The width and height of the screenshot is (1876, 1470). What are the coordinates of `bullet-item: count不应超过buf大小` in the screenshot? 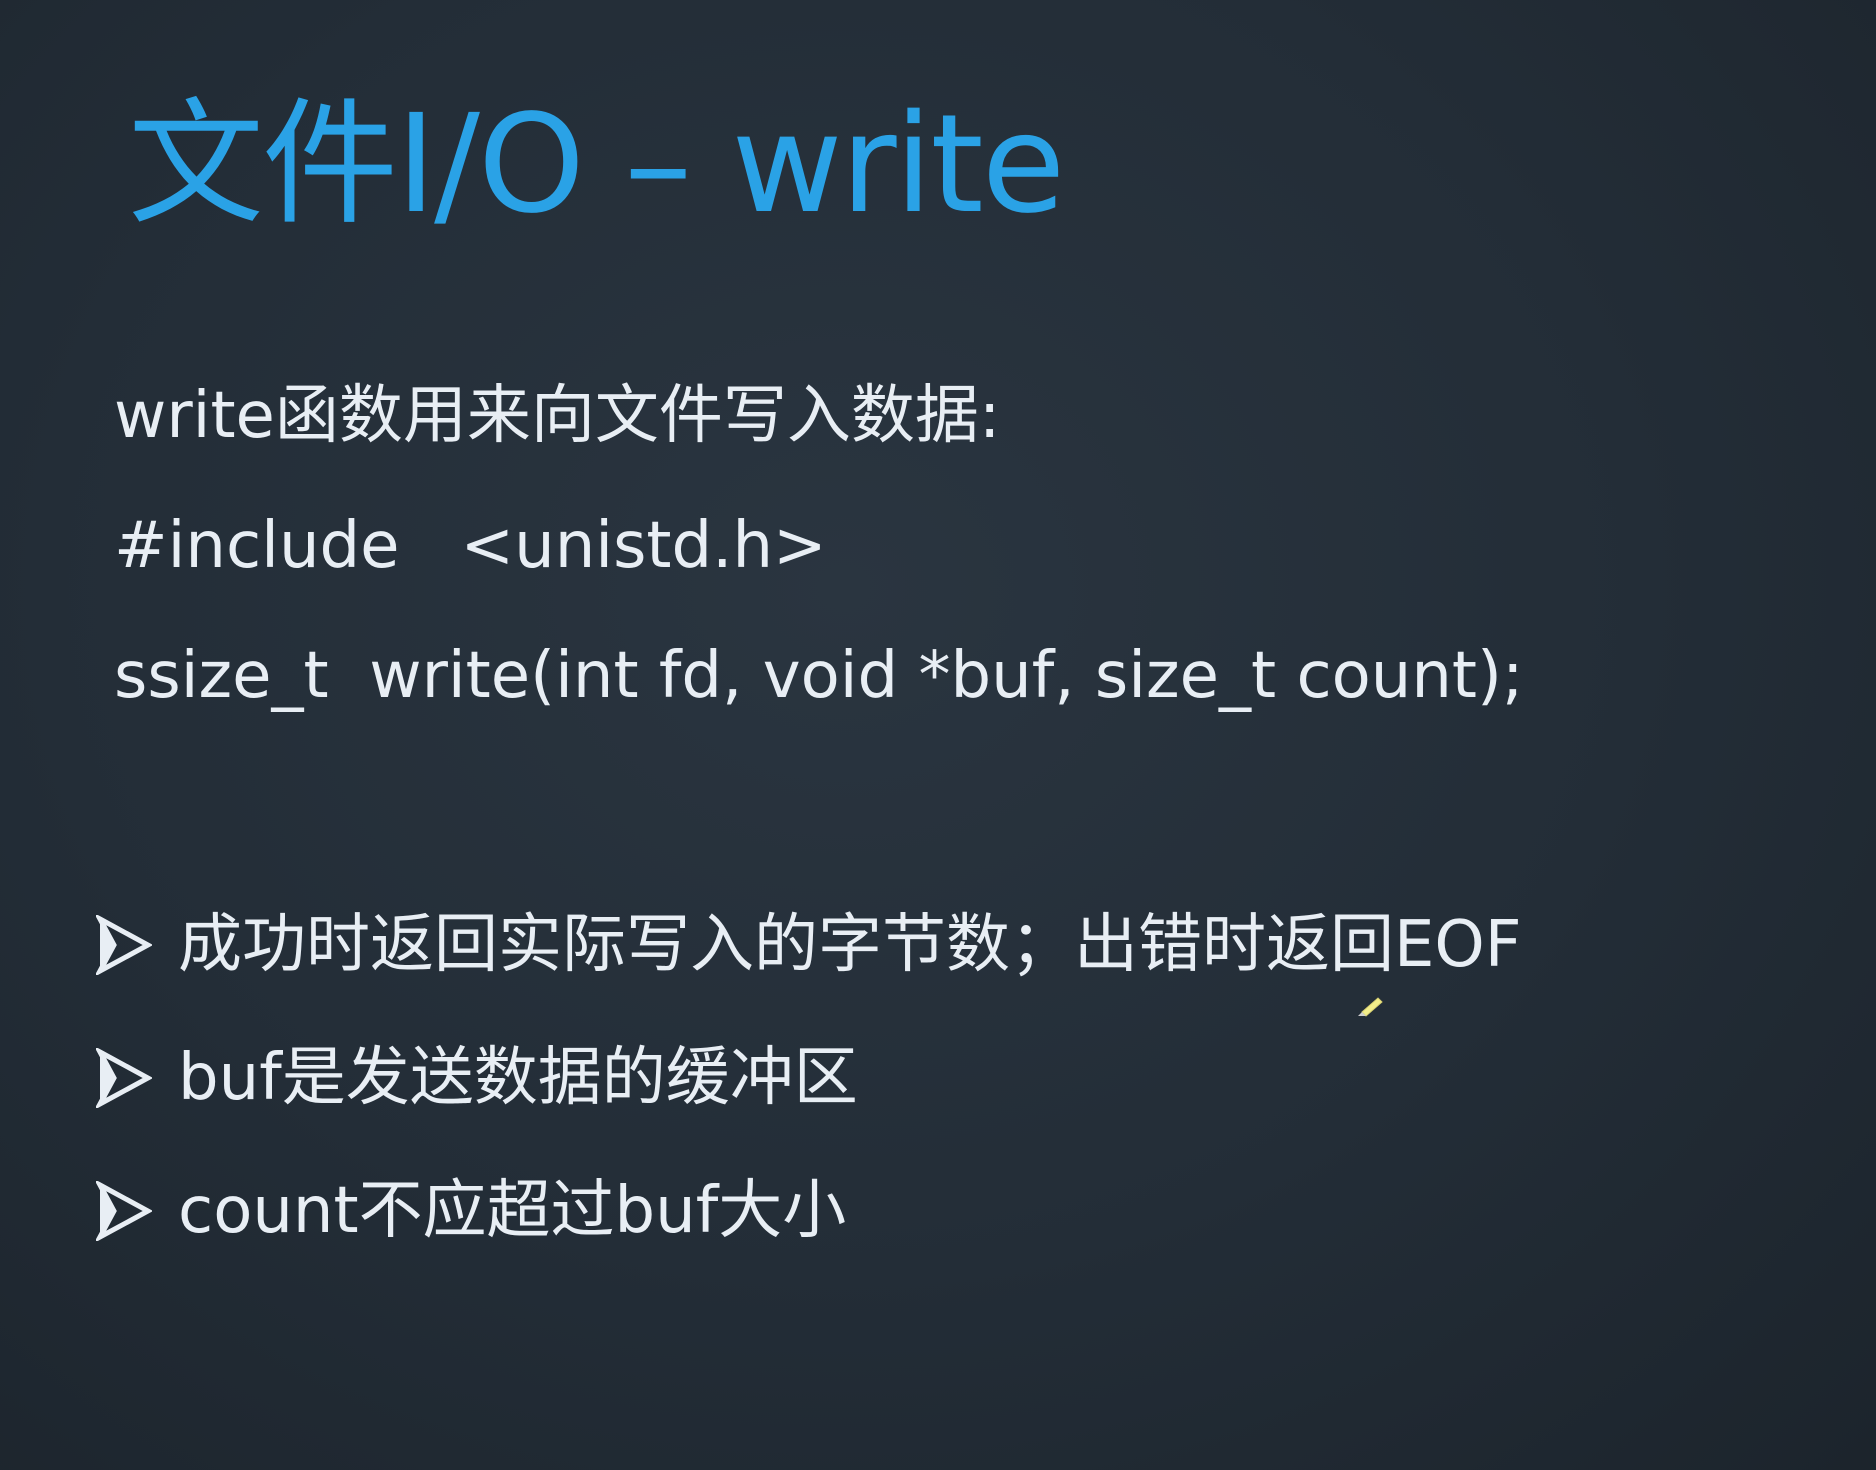 It's located at (976, 1211).